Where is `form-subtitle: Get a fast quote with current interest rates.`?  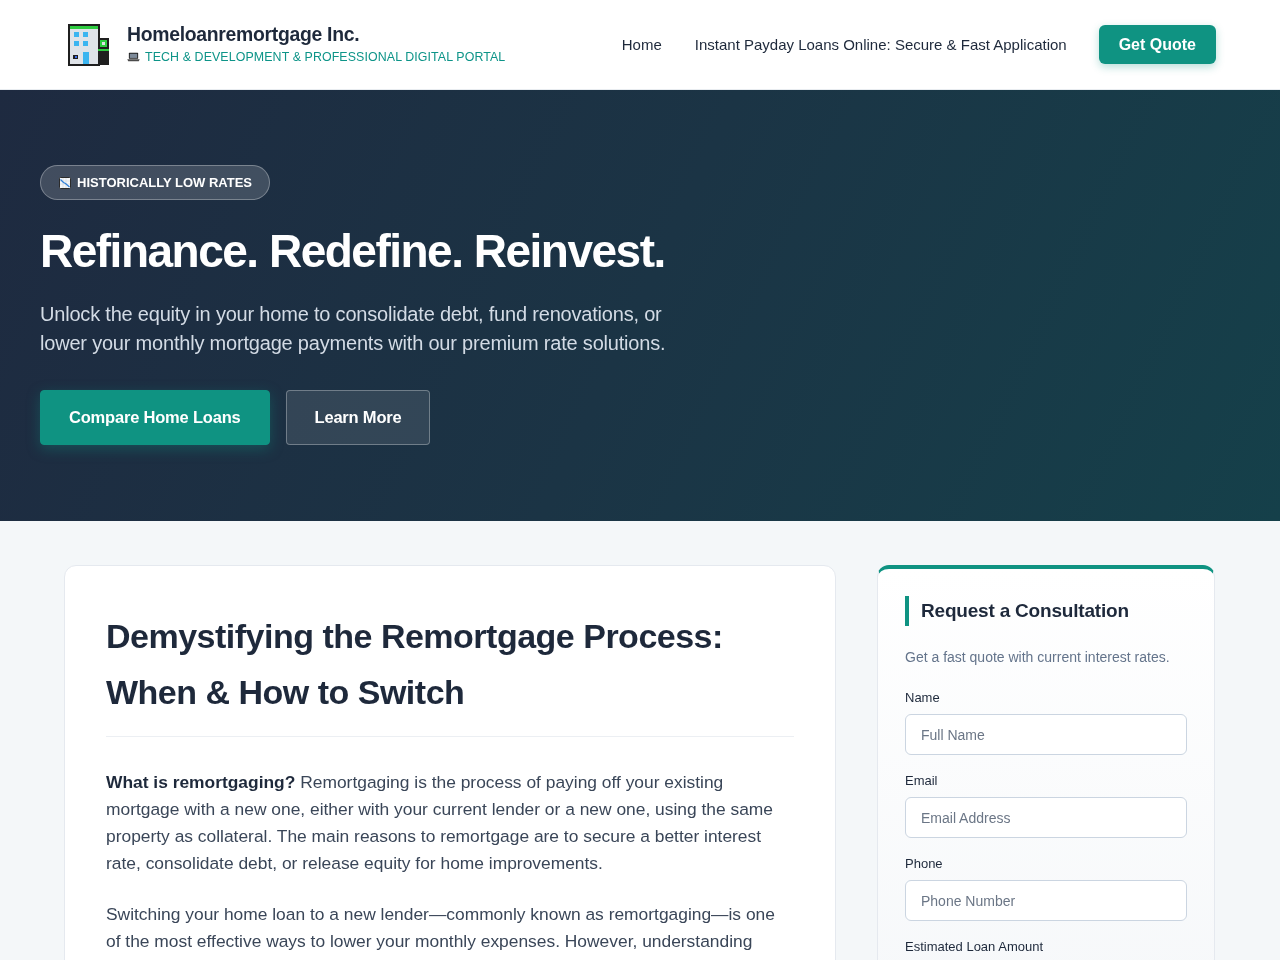 form-subtitle: Get a fast quote with current interest rates. is located at coordinates (1038, 657).